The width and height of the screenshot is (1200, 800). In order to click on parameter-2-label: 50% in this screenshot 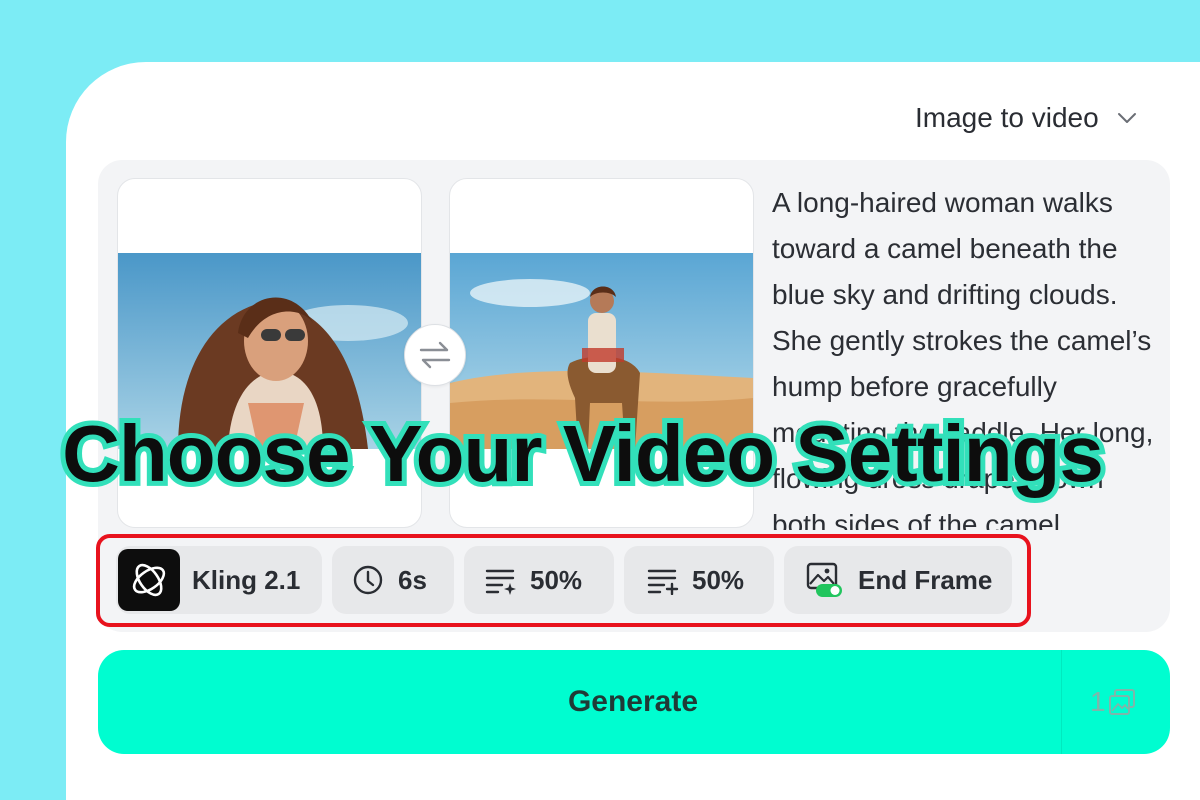, I will do `click(718, 579)`.